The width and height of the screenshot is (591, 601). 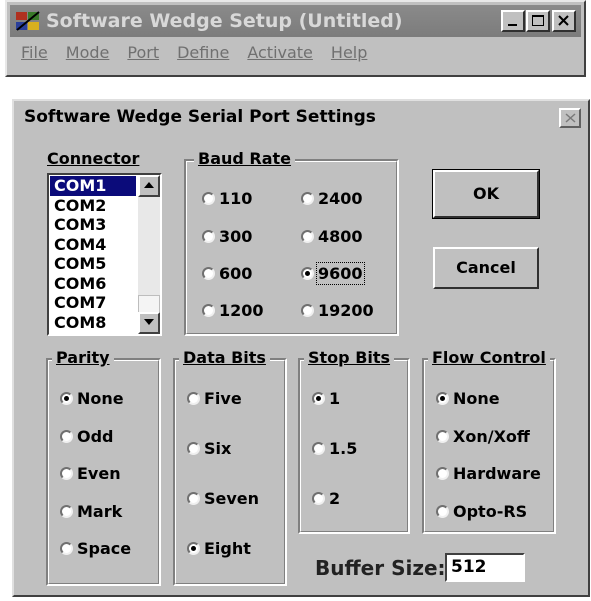 I want to click on connector-item-com5: COM5, so click(x=93, y=264).